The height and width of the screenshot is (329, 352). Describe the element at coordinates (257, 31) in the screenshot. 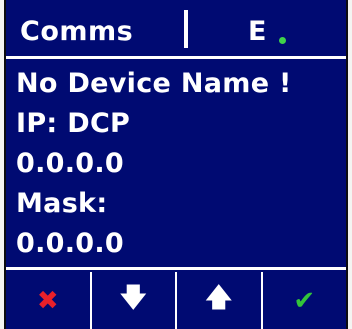

I see `mode-indicator: E` at that location.